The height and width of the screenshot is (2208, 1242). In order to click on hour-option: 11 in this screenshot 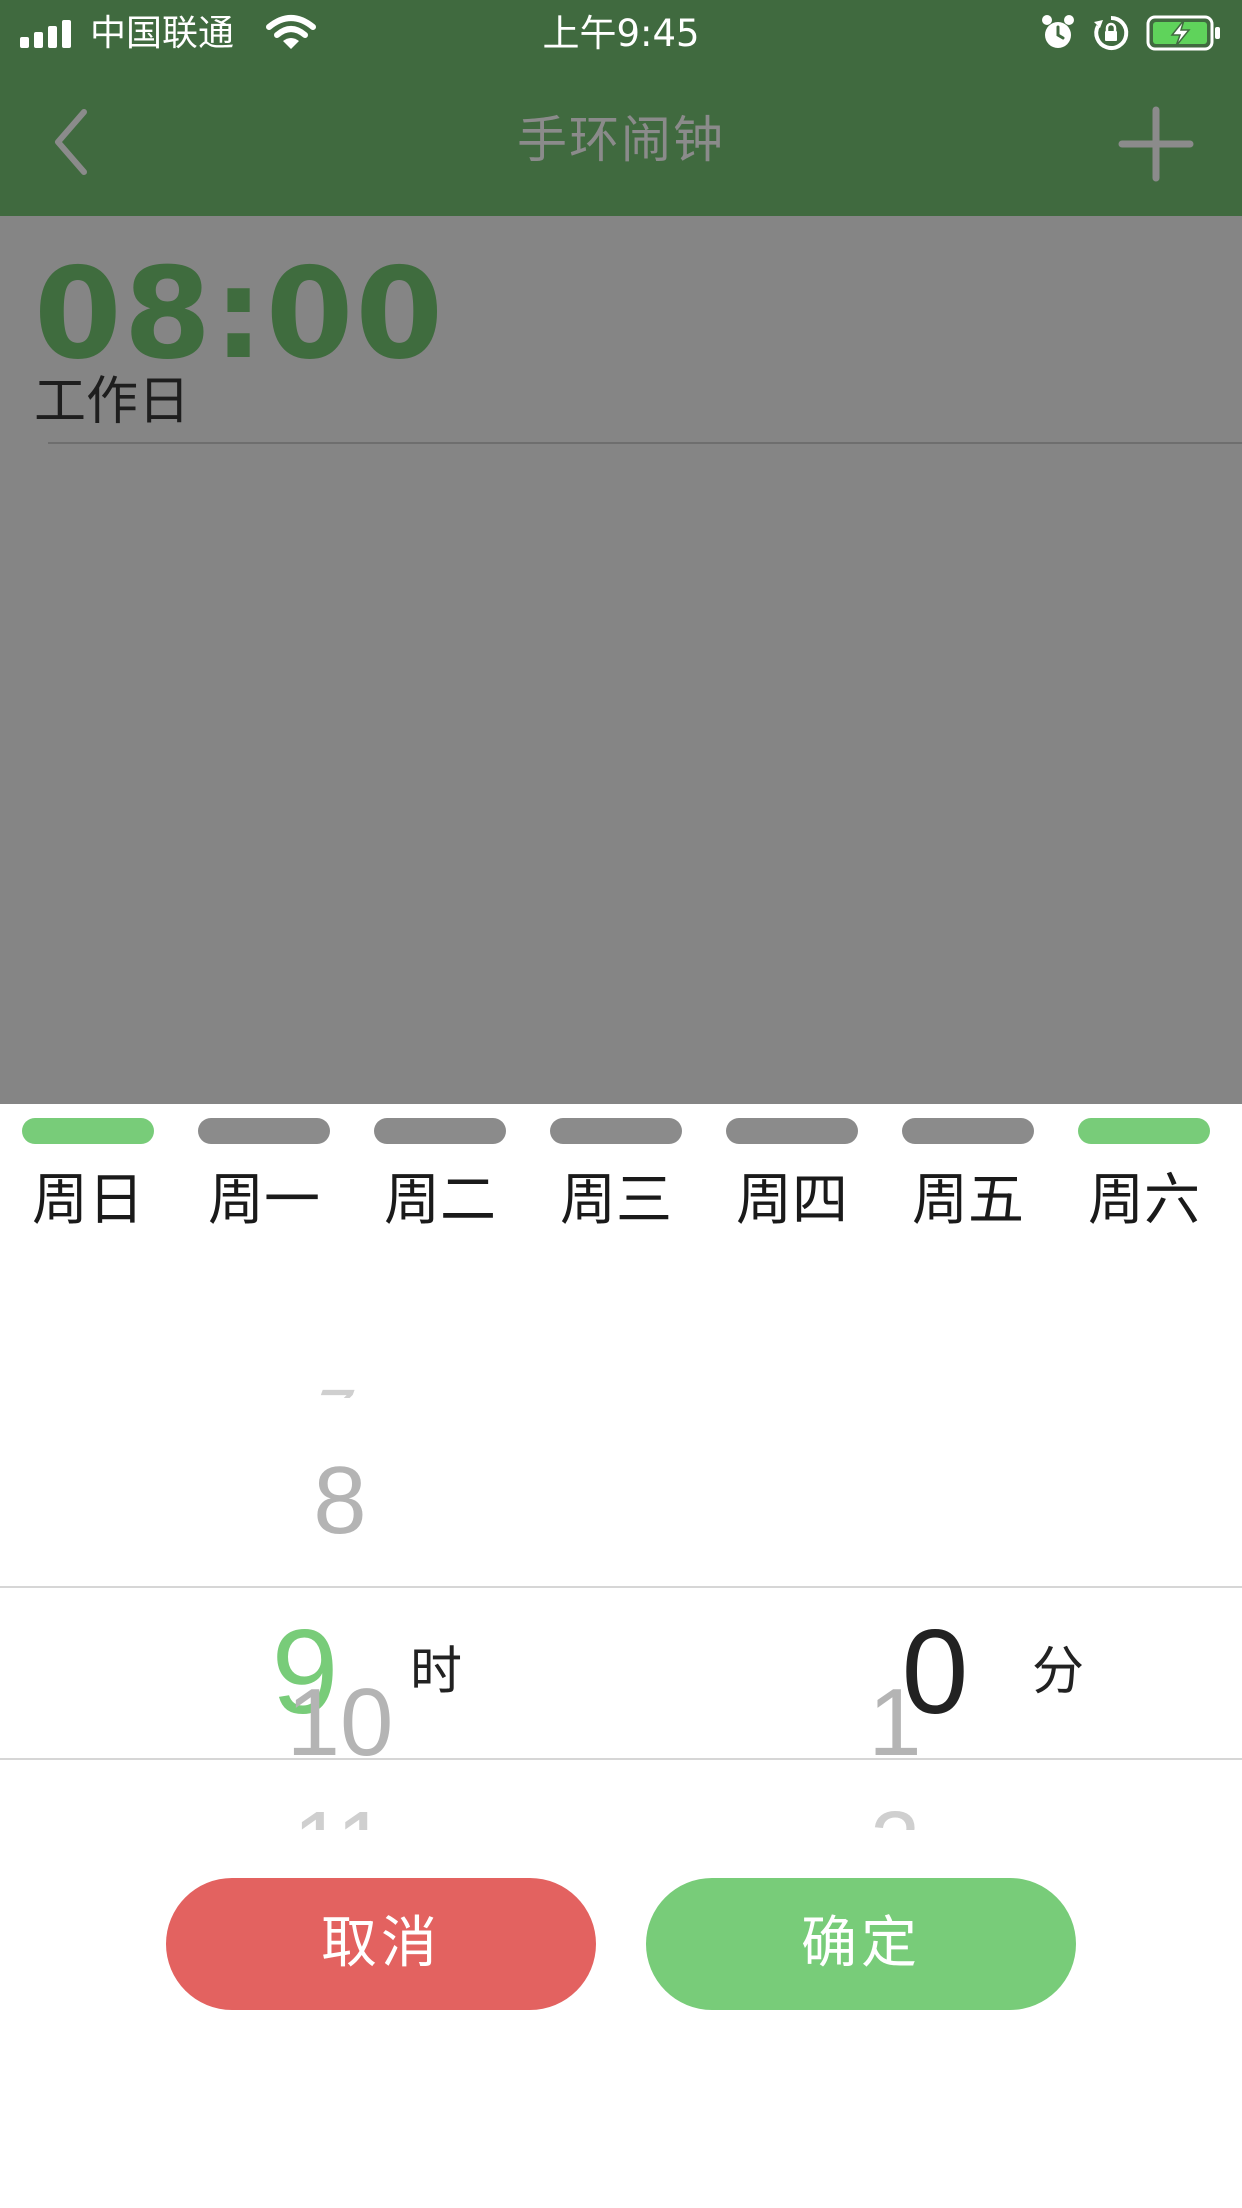, I will do `click(340, 1812)`.